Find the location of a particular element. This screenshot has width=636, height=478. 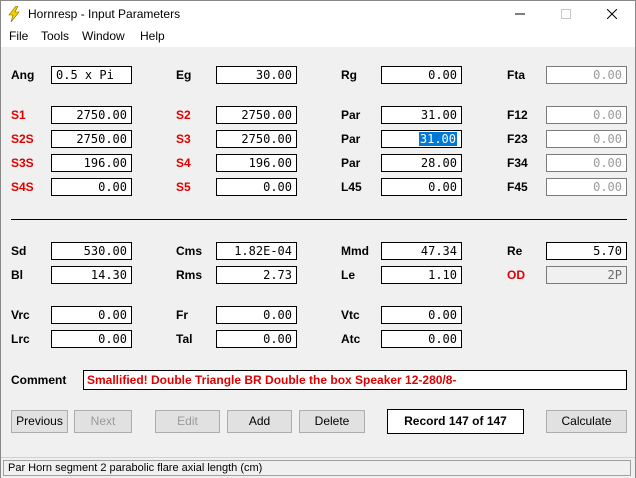

previous-button: Previous is located at coordinates (39, 421).